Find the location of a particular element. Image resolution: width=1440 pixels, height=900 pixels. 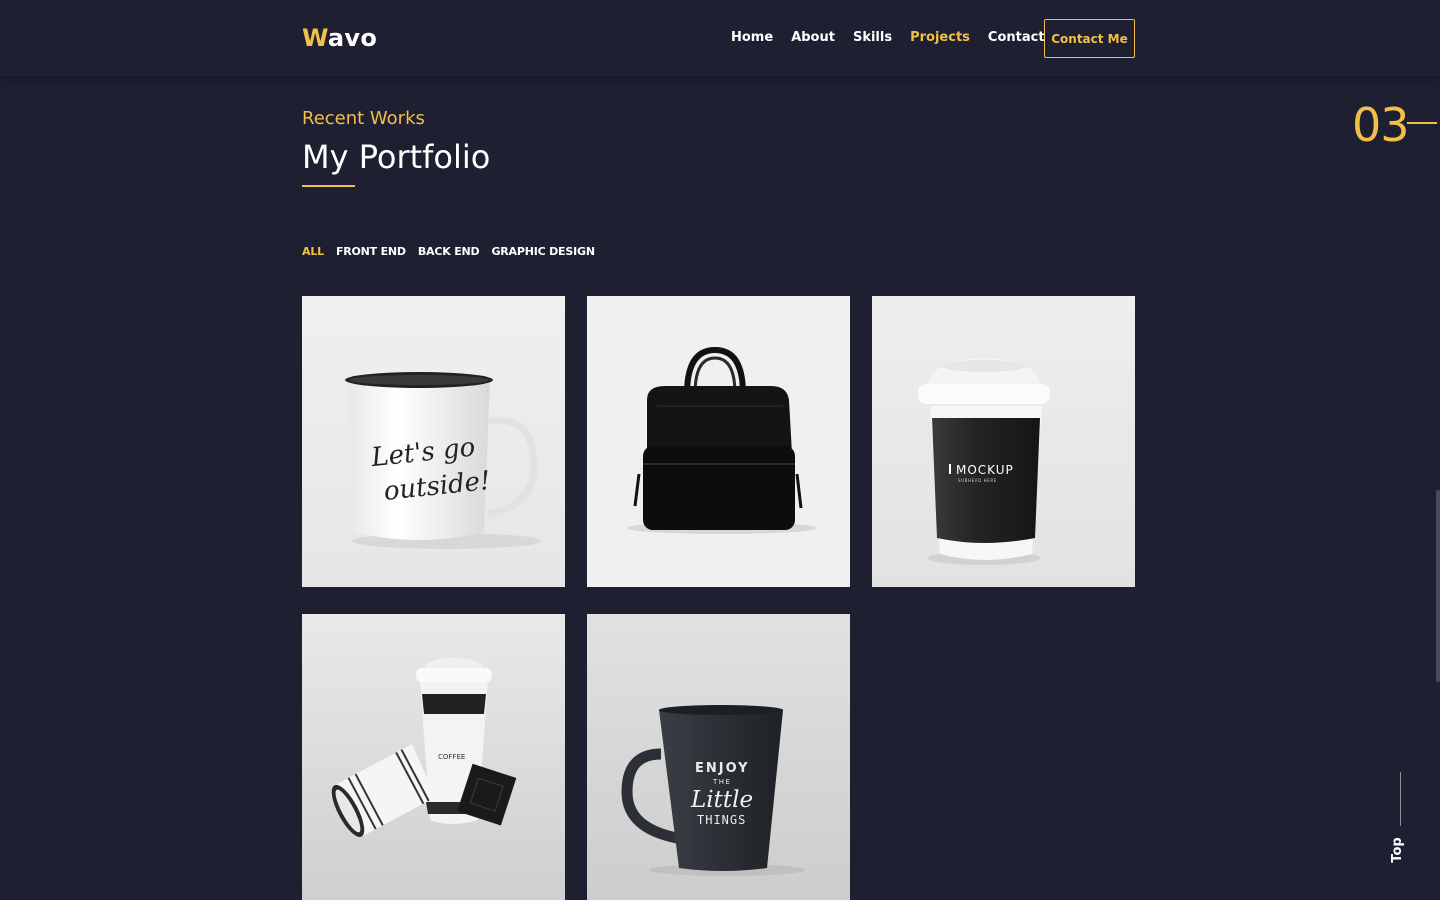

logo: Wavo is located at coordinates (339, 38).